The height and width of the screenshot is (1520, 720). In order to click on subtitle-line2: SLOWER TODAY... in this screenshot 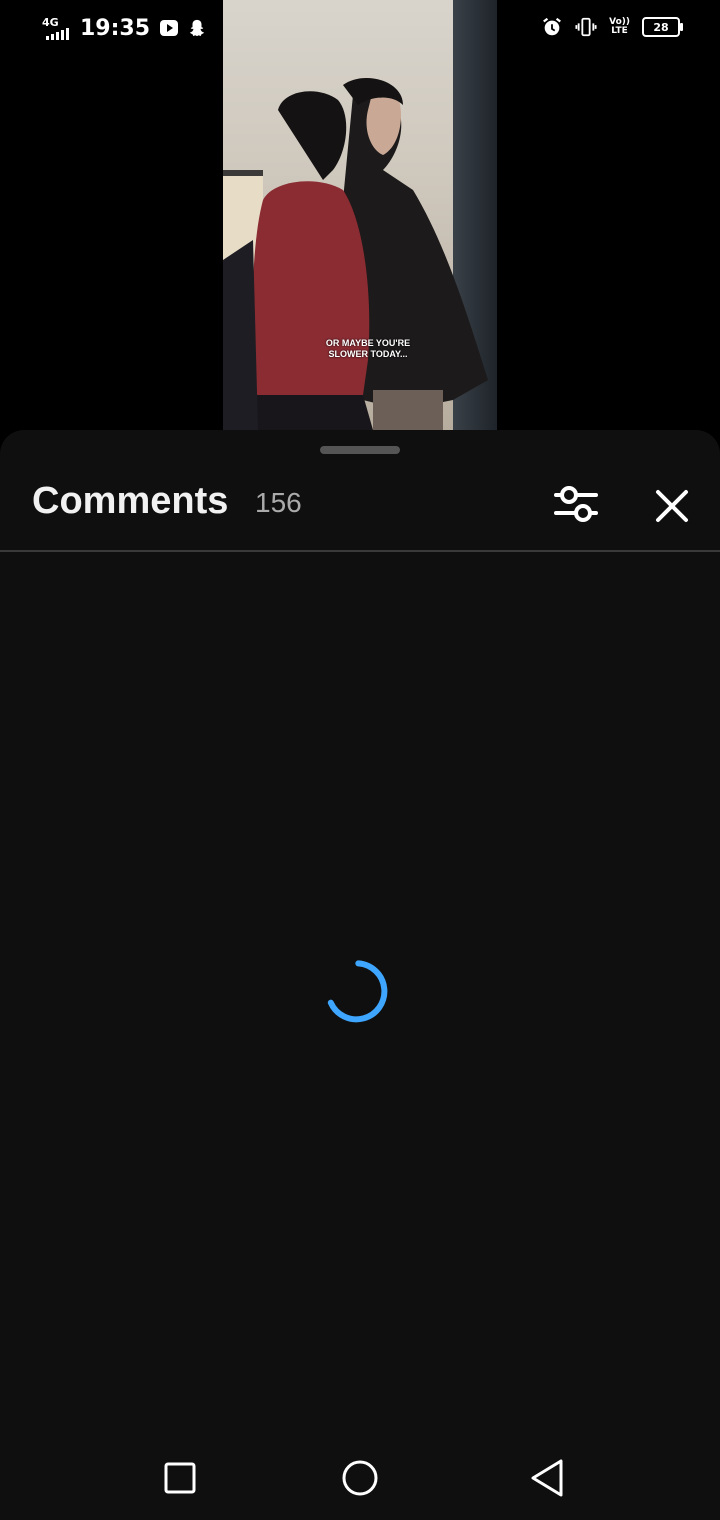, I will do `click(368, 354)`.